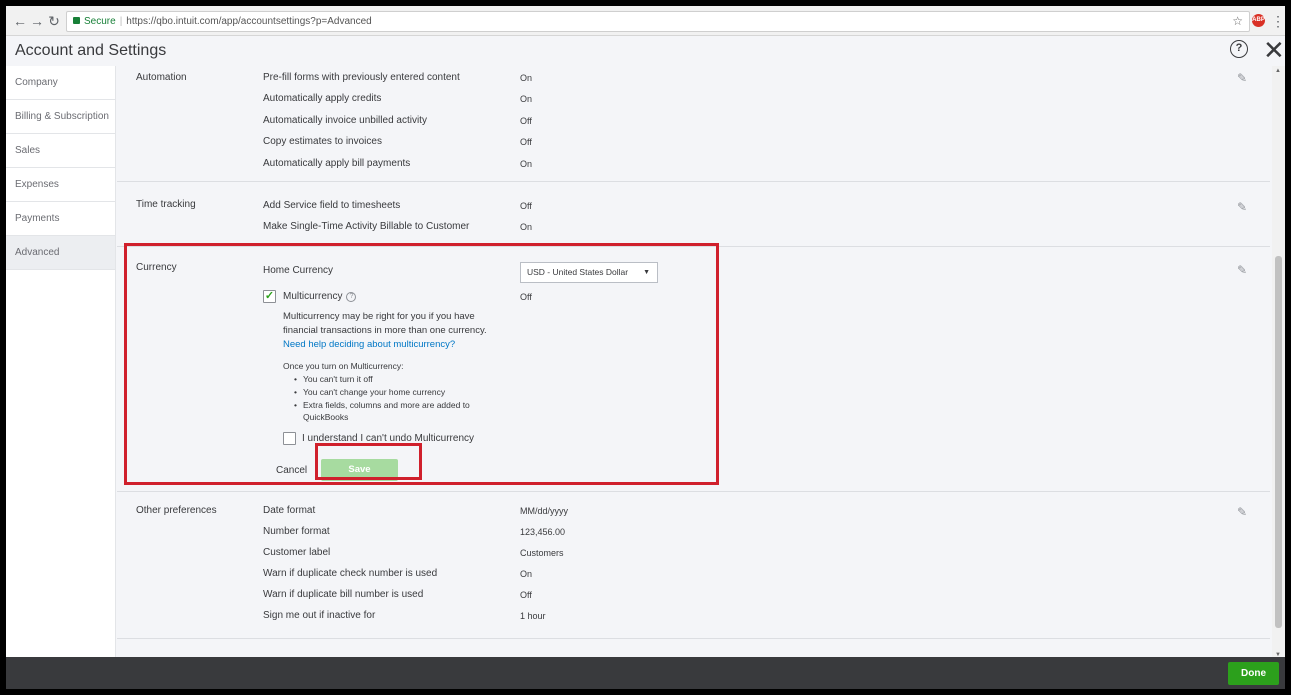  I want to click on scrollbar: ▲ ▼, so click(1278, 364).